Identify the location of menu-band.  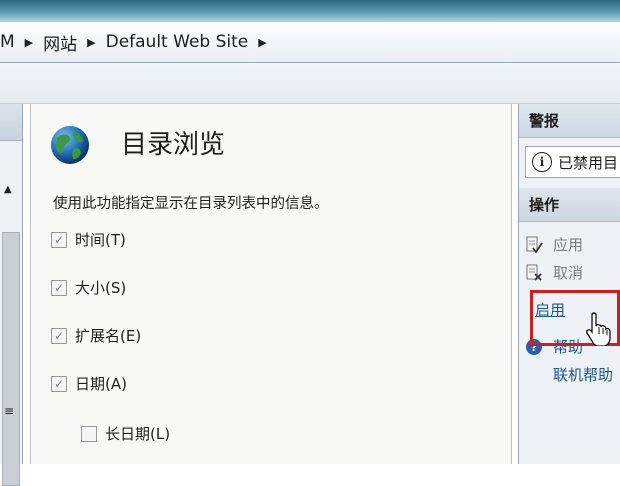
(310, 83).